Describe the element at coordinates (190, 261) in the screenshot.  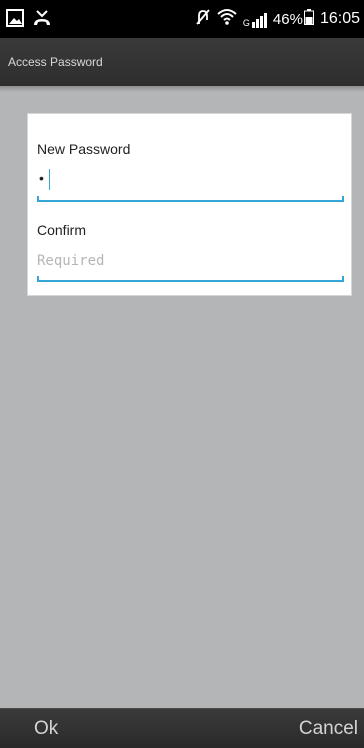
I see `confirm-field` at that location.